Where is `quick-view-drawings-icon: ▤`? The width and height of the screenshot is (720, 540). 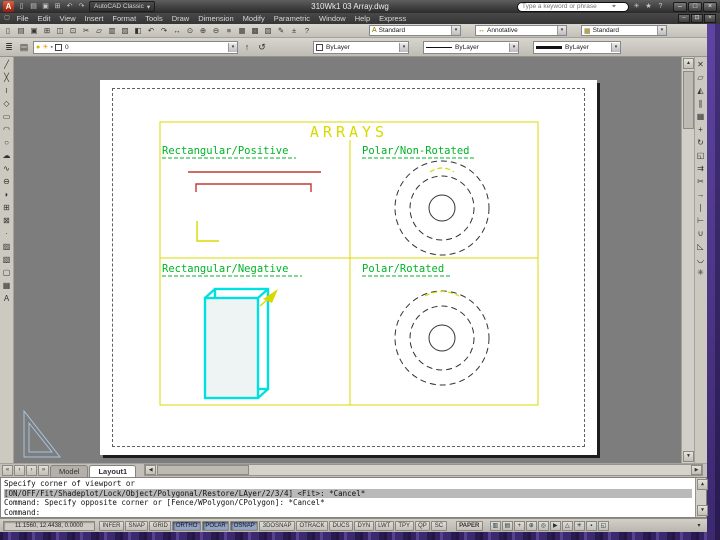
quick-view-drawings-icon: ▤ is located at coordinates (507, 525).